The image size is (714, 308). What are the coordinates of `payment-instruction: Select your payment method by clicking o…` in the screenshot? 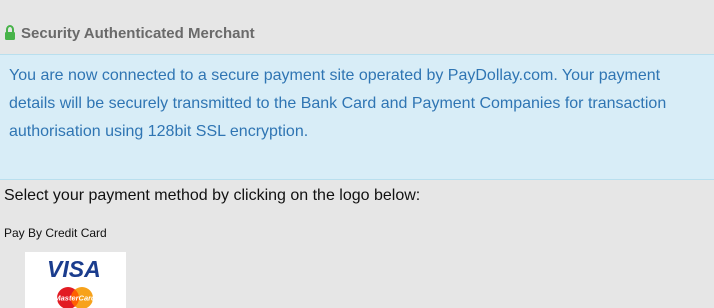 It's located at (212, 195).